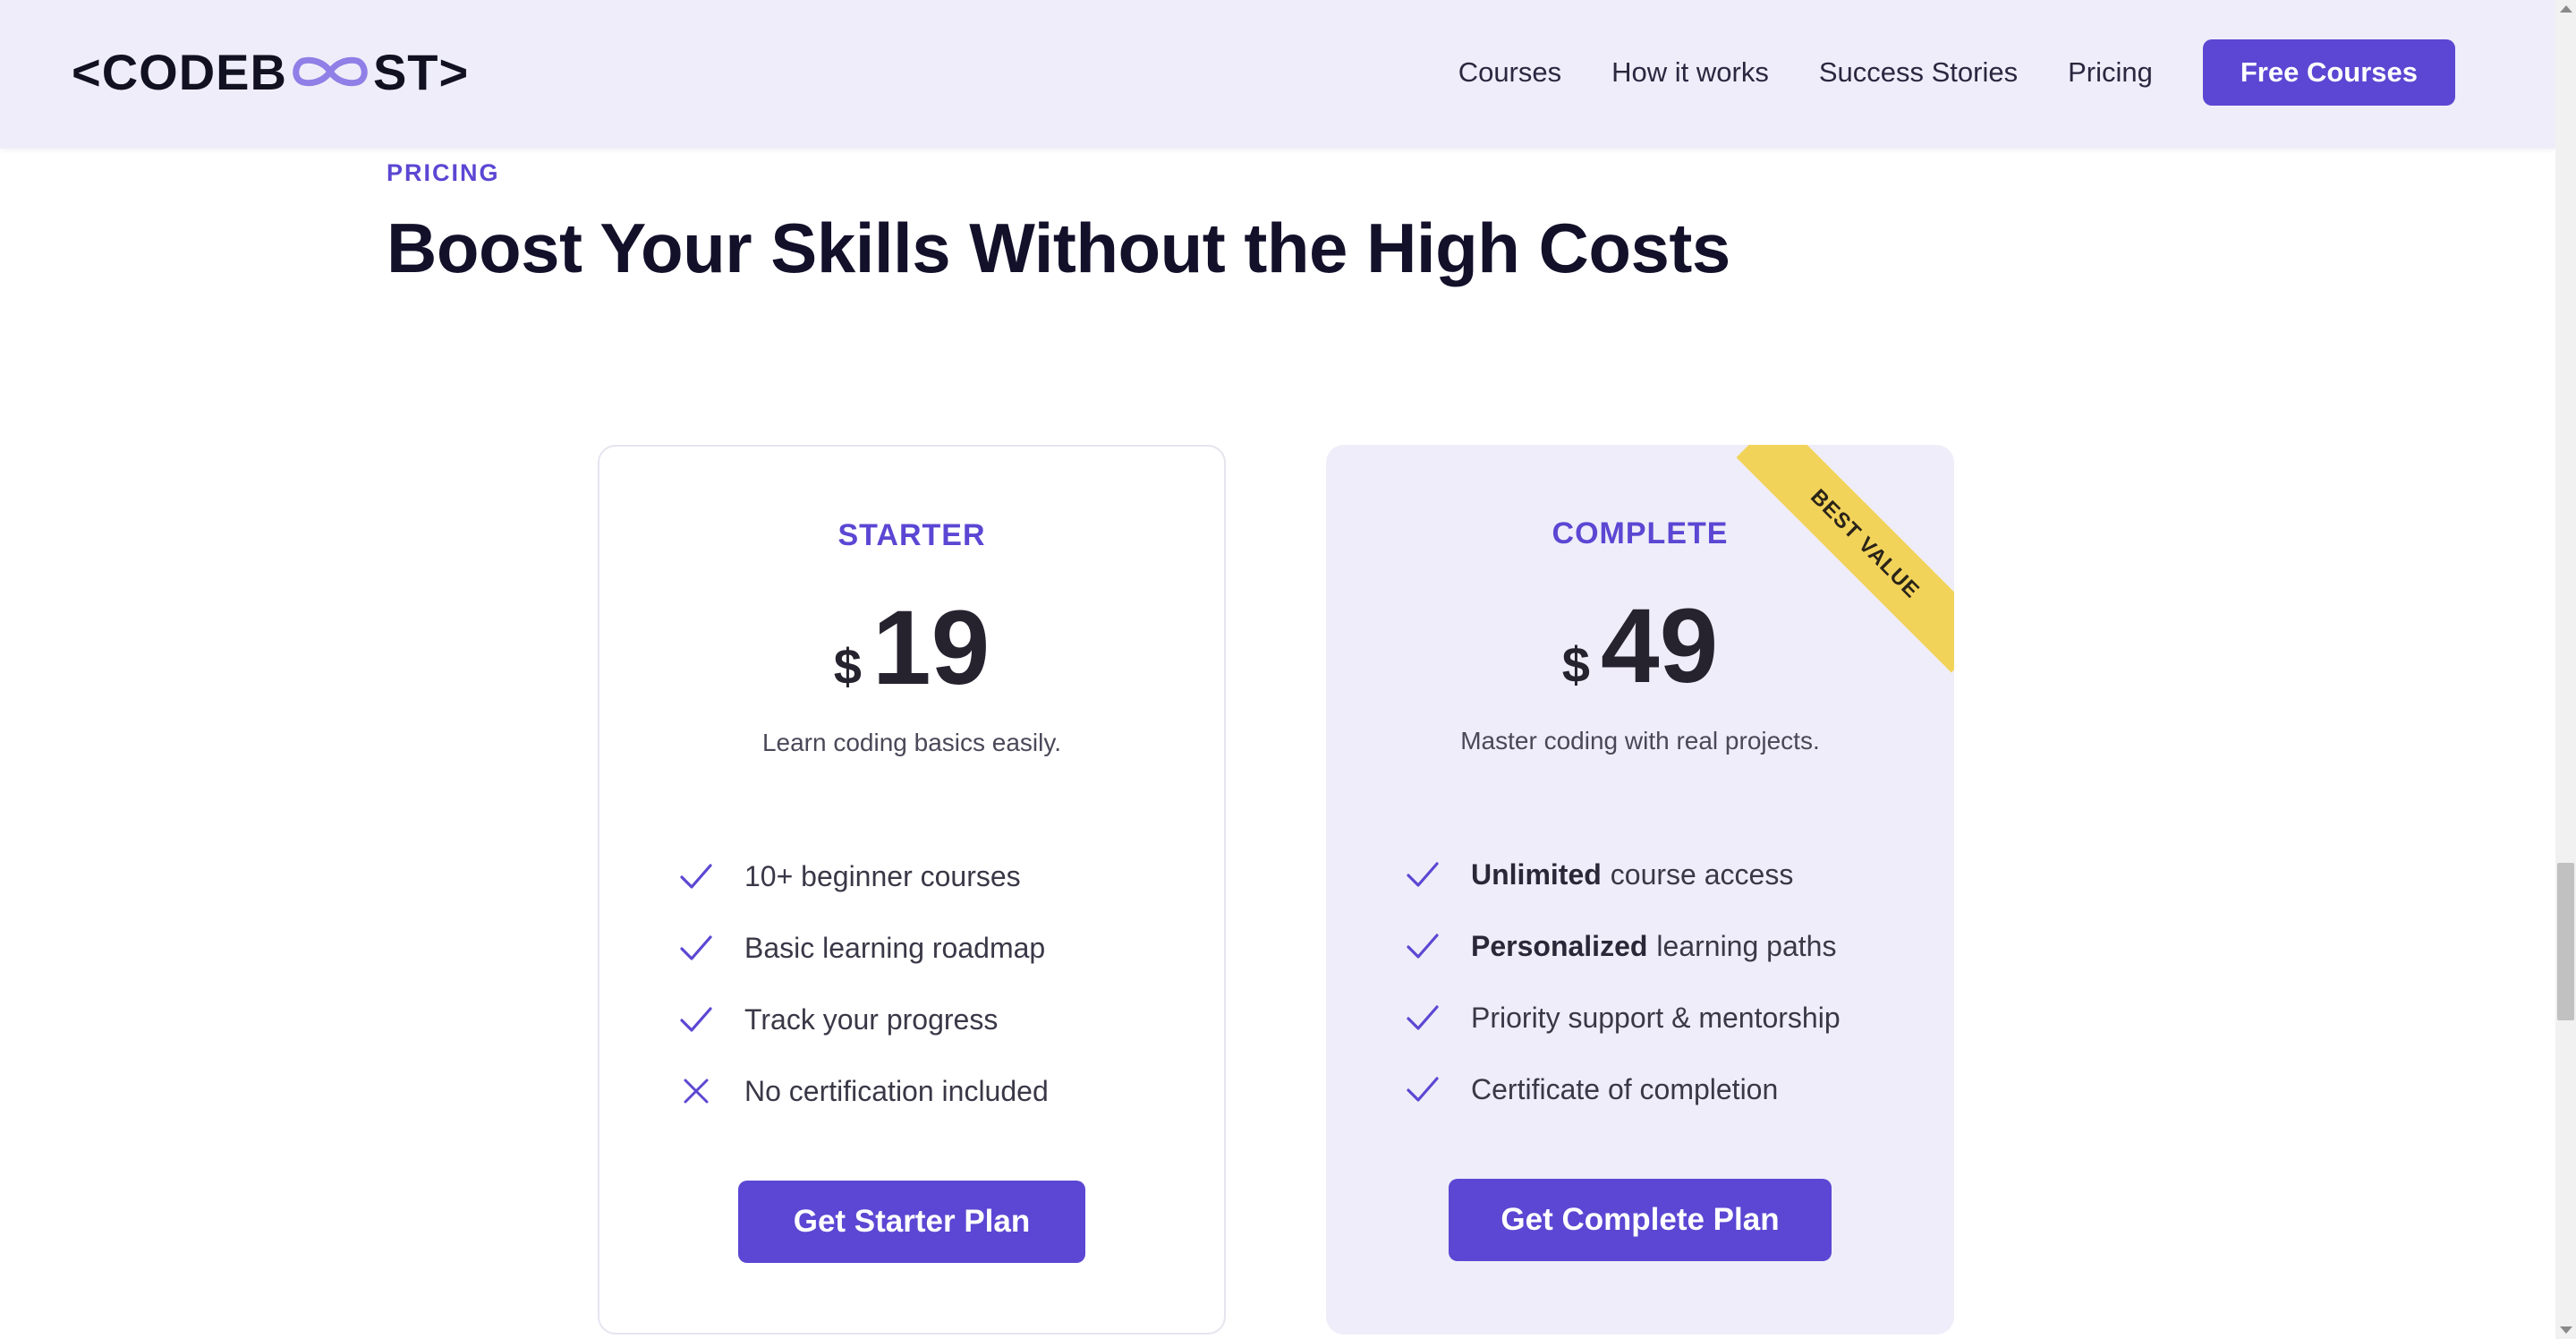  What do you see at coordinates (2566, 9) in the screenshot?
I see `scroll-up-arrow-icon` at bounding box center [2566, 9].